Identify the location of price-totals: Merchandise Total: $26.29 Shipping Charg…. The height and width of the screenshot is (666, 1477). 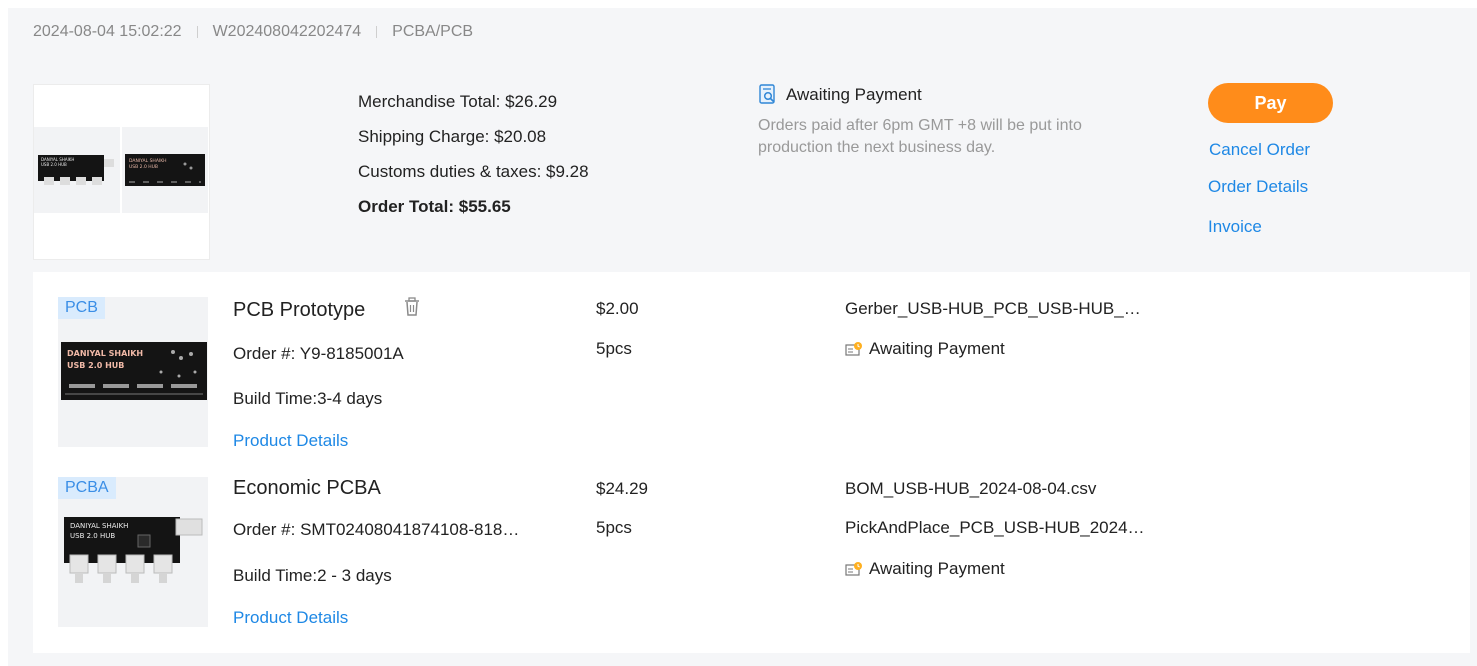
(473, 154).